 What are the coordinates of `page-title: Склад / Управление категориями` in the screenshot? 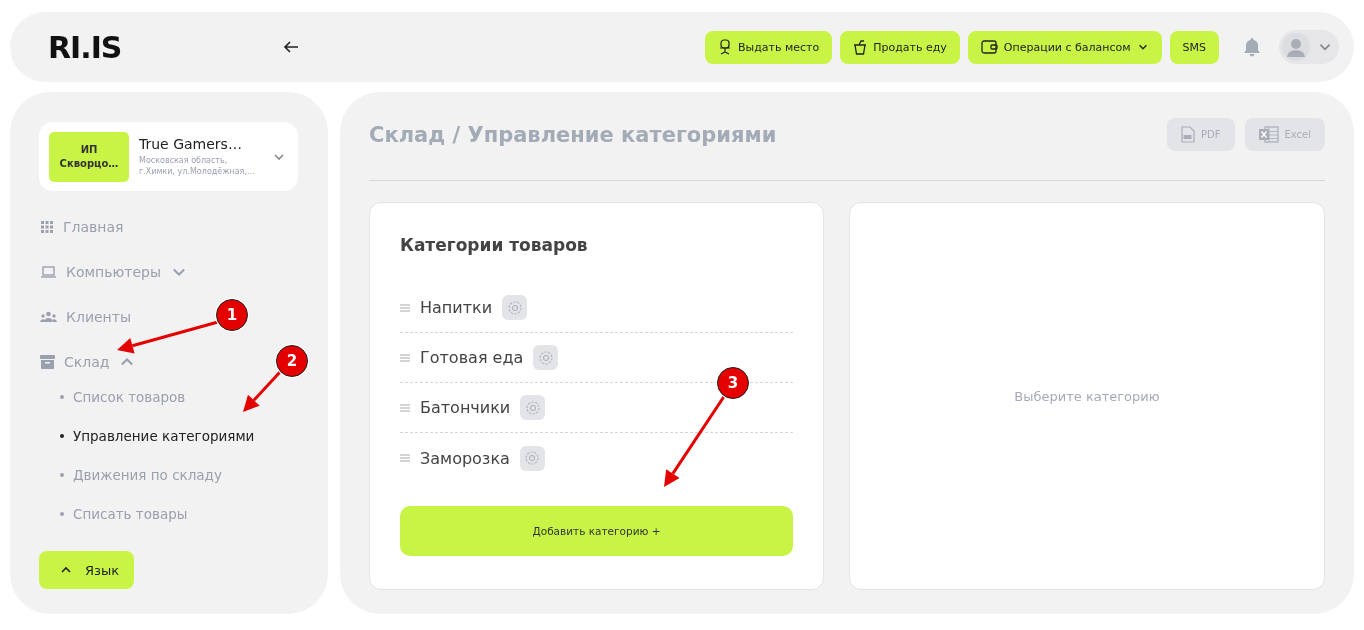 It's located at (573, 134).